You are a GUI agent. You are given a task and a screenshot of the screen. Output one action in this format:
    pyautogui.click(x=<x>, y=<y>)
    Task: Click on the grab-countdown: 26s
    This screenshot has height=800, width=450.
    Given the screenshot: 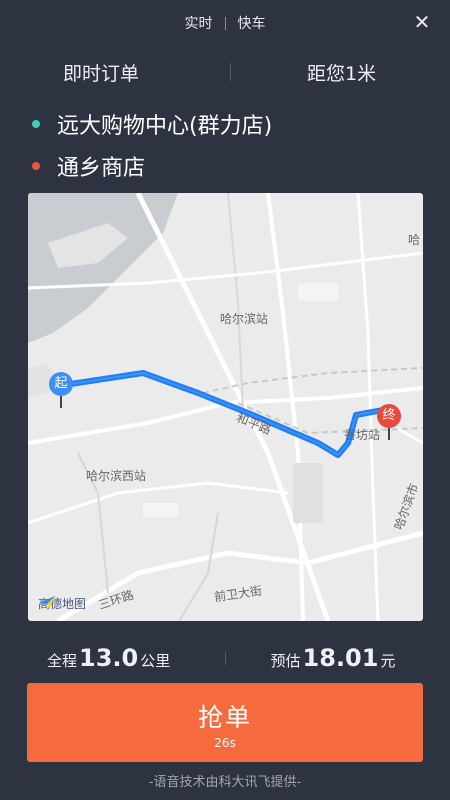 What is the action you would take?
    pyautogui.click(x=225, y=743)
    